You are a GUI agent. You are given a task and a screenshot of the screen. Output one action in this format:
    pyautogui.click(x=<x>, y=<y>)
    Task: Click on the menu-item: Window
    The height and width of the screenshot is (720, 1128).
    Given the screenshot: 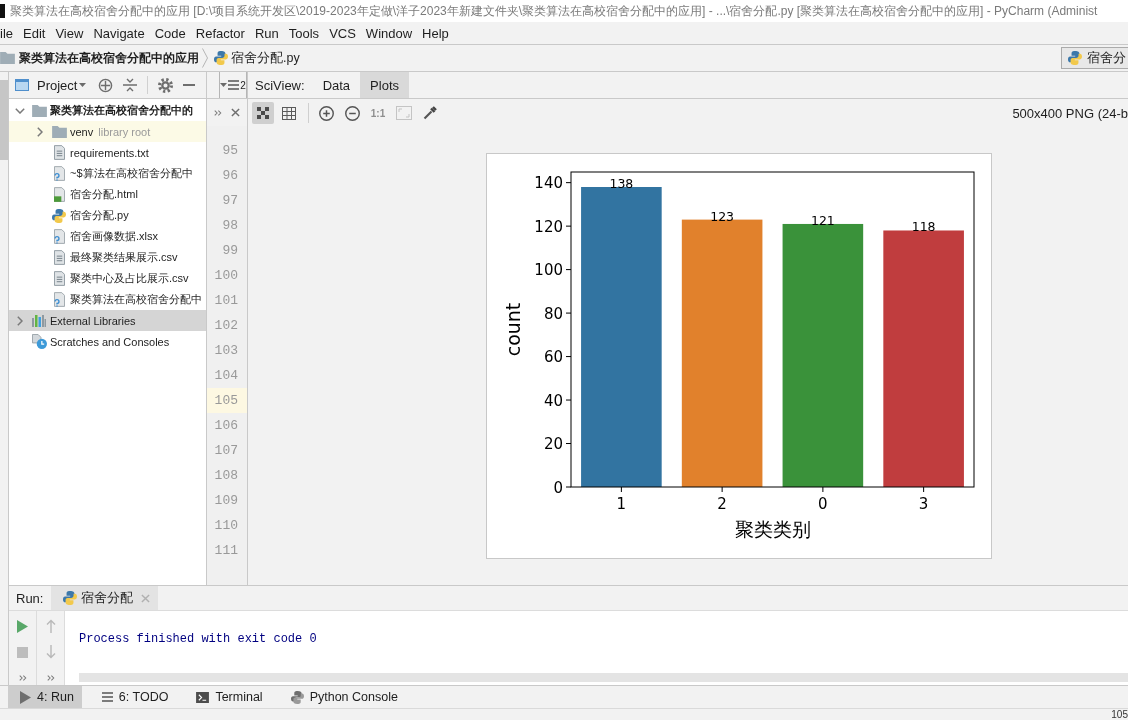 What is the action you would take?
    pyautogui.click(x=389, y=33)
    